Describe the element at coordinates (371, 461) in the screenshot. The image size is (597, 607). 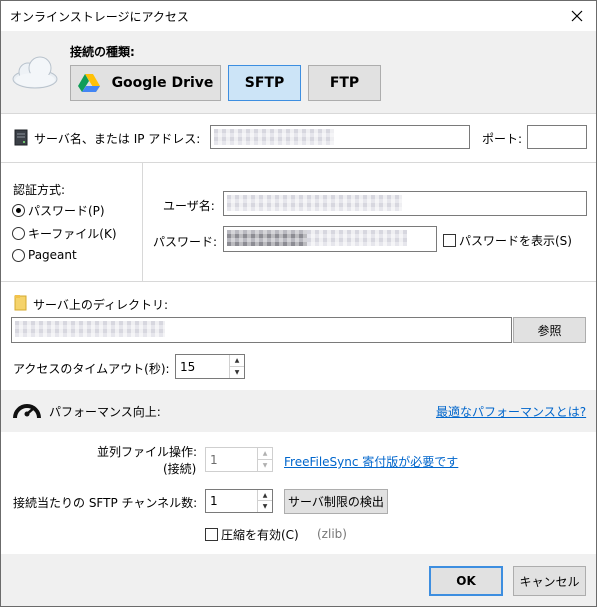
I see `donation-link: FreeFileSync 寄付版が必要です` at that location.